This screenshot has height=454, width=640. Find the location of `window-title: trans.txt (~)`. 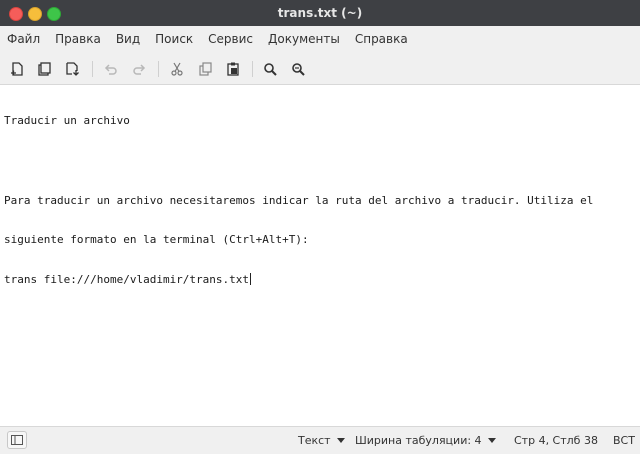

window-title: trans.txt (~) is located at coordinates (320, 13).